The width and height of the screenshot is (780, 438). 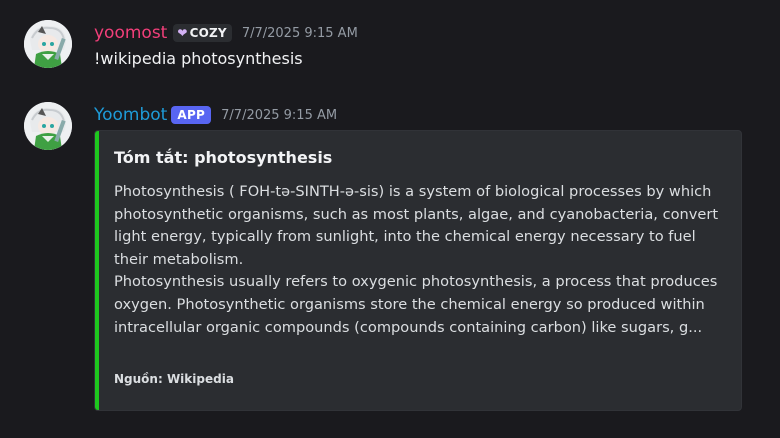 I want to click on role-tag: ❤ COZY, so click(x=202, y=33).